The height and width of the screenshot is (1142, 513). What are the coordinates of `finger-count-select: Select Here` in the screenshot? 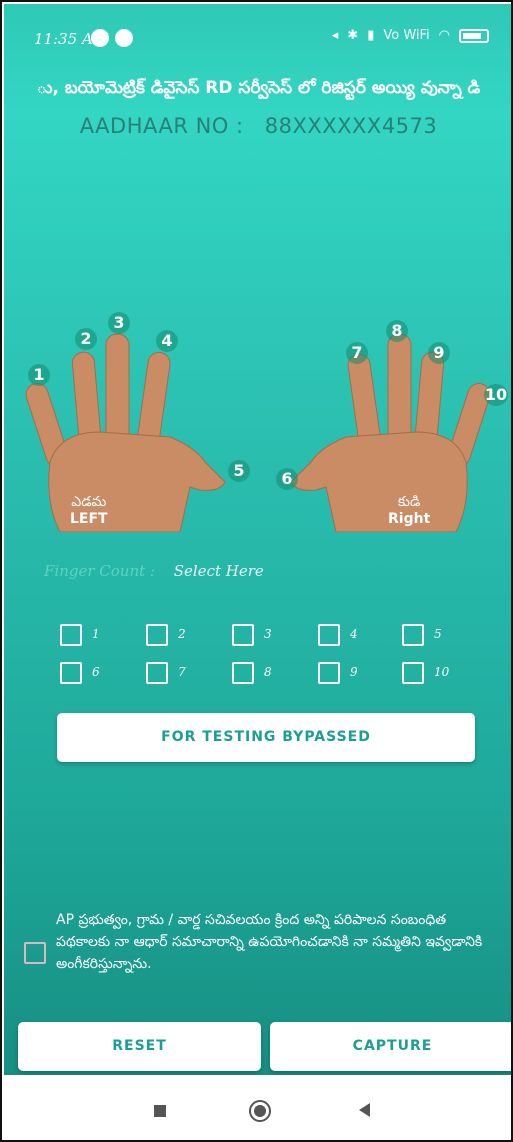 It's located at (219, 571).